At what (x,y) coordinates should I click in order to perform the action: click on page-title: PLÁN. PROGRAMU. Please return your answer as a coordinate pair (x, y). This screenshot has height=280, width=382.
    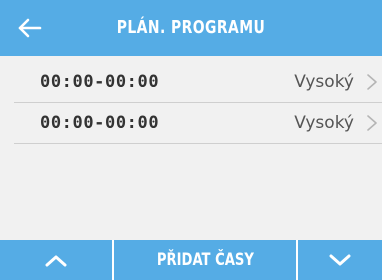
    Looking at the image, I should click on (191, 27).